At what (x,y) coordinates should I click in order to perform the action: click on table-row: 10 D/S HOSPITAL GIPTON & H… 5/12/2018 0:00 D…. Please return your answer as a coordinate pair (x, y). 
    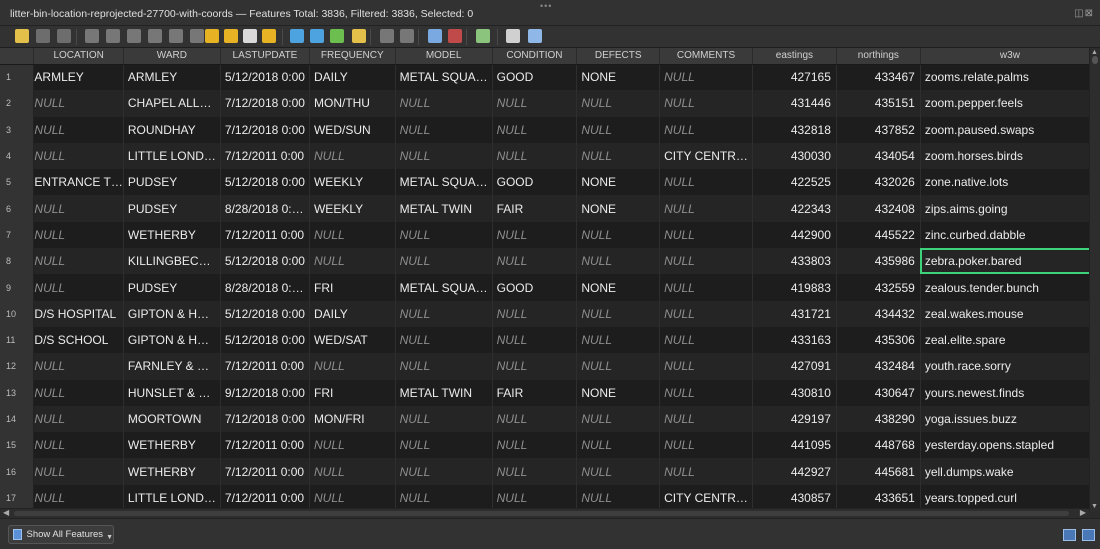
    Looking at the image, I should click on (550, 313).